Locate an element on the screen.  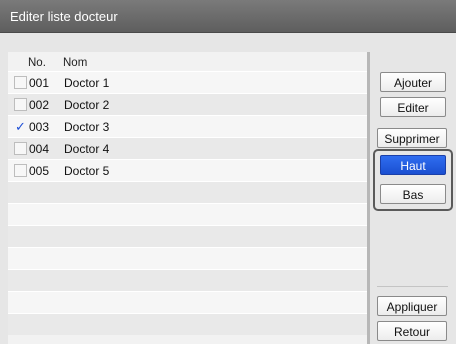
row-number: 002 is located at coordinates (39, 105).